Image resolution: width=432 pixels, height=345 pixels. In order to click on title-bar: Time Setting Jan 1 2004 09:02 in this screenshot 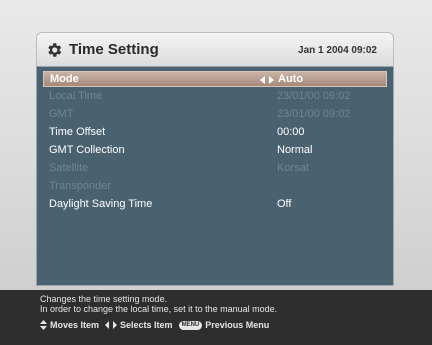, I will do `click(215, 49)`.